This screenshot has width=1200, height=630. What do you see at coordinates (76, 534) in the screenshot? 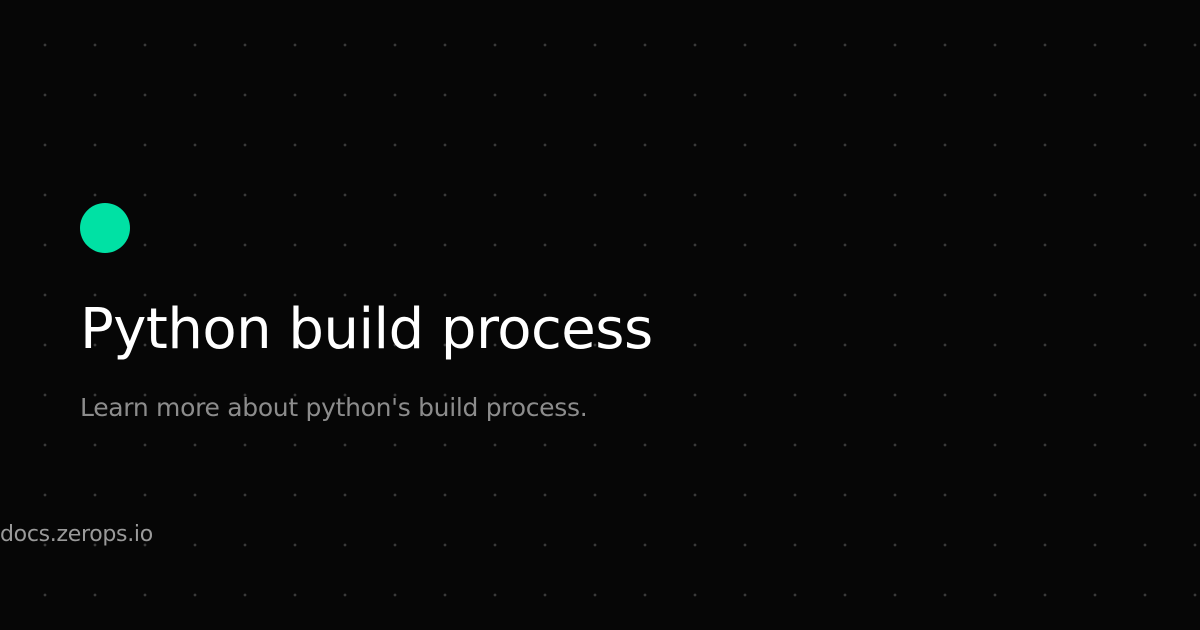
I see `site-domain: docs.zerops.io` at bounding box center [76, 534].